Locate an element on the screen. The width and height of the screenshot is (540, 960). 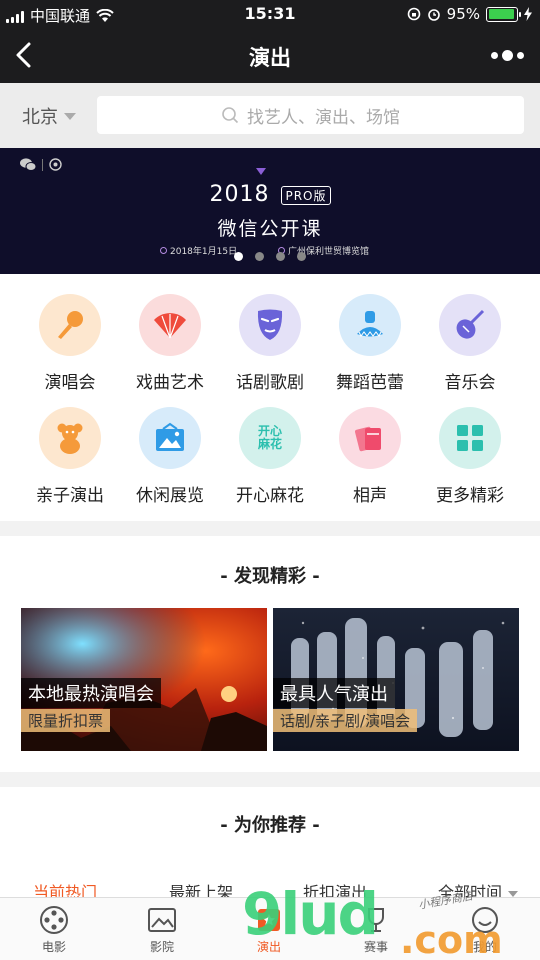
status-bar: 中国联通 15:31 95% is located at coordinates (270, 15).